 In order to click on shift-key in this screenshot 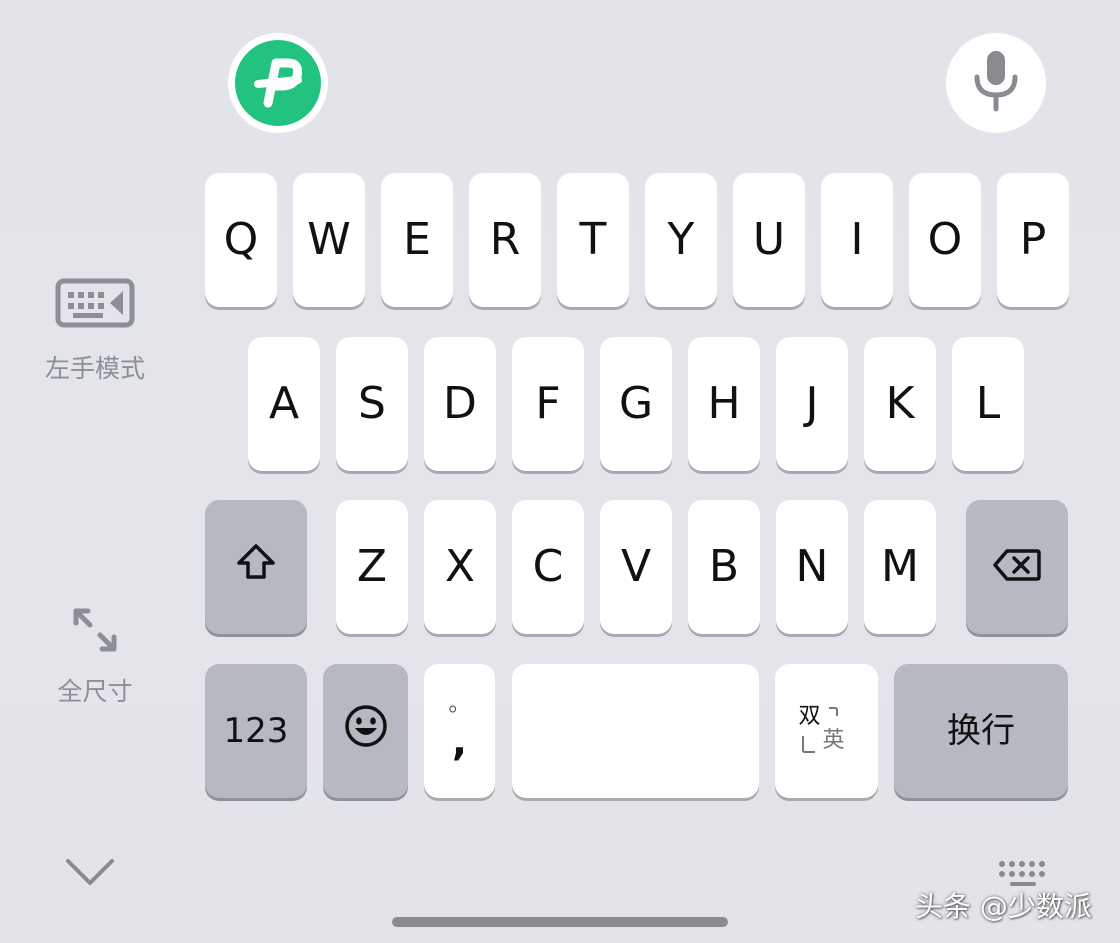, I will do `click(256, 567)`.